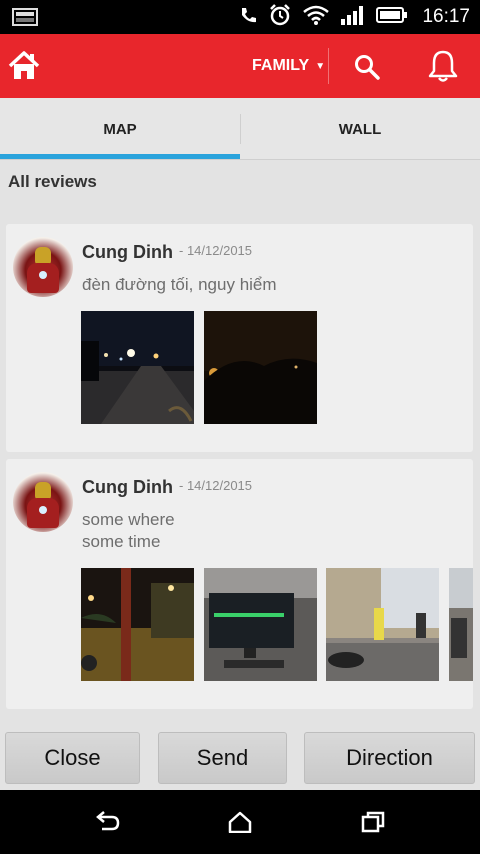 The width and height of the screenshot is (480, 854). Describe the element at coordinates (392, 17) in the screenshot. I see `battery-icon` at that location.